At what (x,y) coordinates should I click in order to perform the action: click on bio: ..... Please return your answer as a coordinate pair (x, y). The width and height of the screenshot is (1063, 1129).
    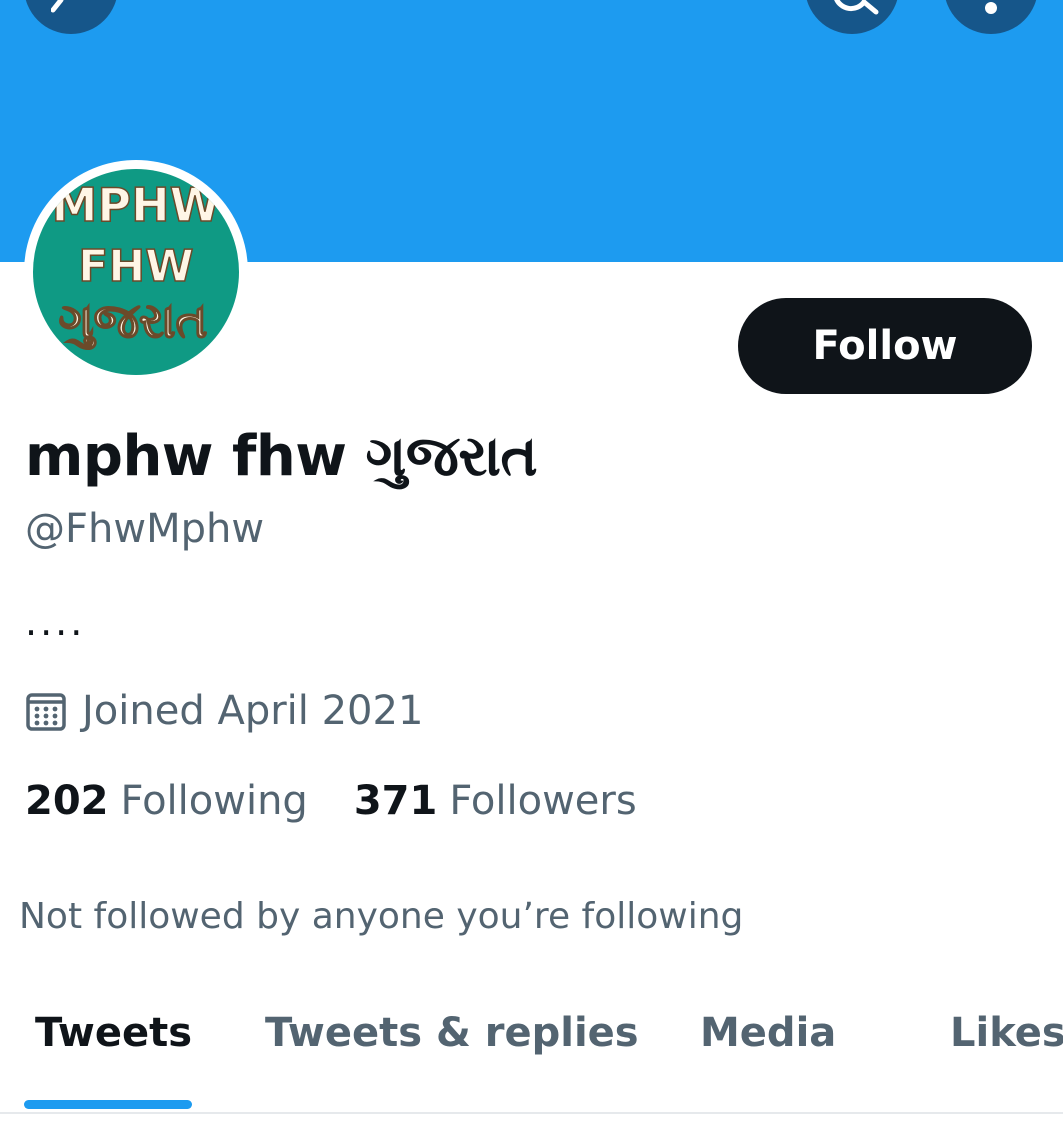
    Looking at the image, I should click on (55, 622).